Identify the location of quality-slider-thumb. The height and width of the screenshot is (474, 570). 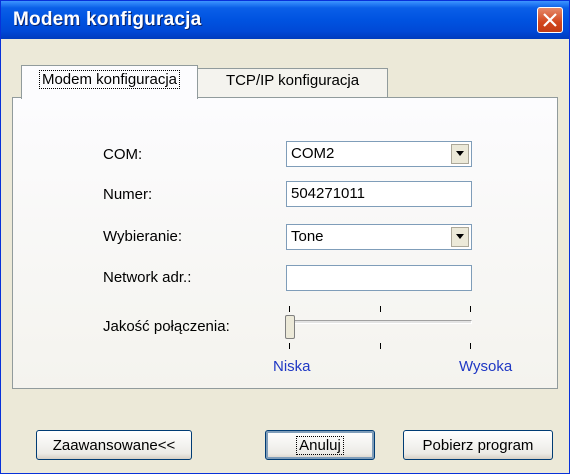
(290, 327).